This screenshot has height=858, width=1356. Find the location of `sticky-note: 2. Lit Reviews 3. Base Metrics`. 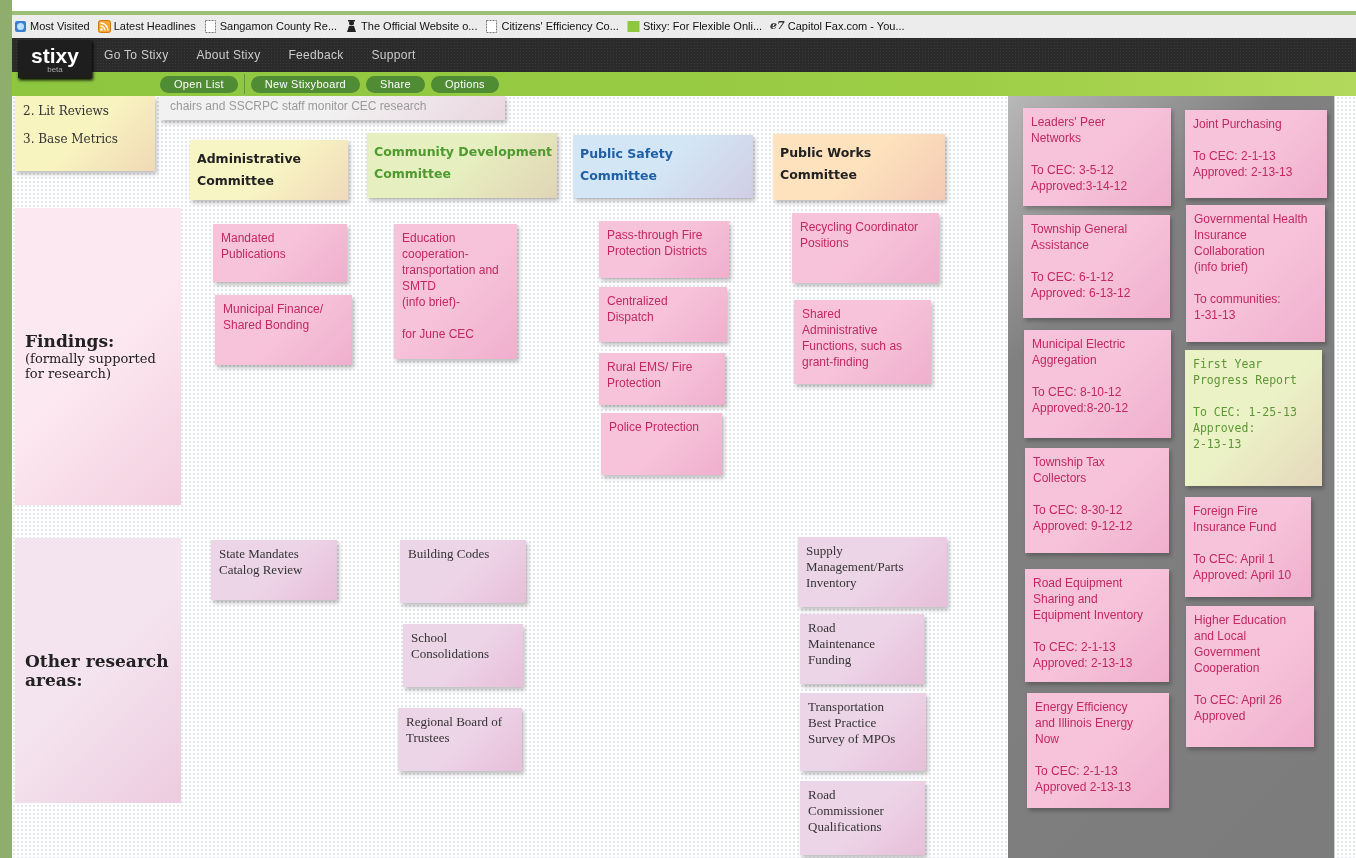

sticky-note: 2. Lit Reviews 3. Base Metrics is located at coordinates (85, 133).